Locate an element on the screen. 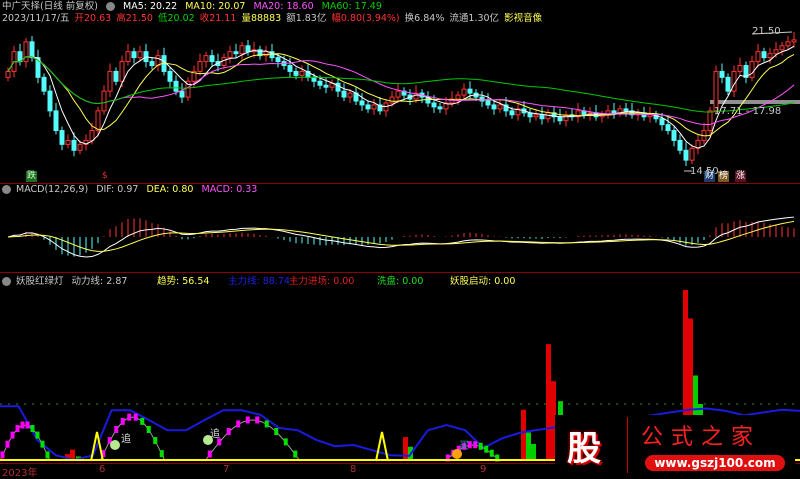  drop-badge: 跌 is located at coordinates (32, 176).